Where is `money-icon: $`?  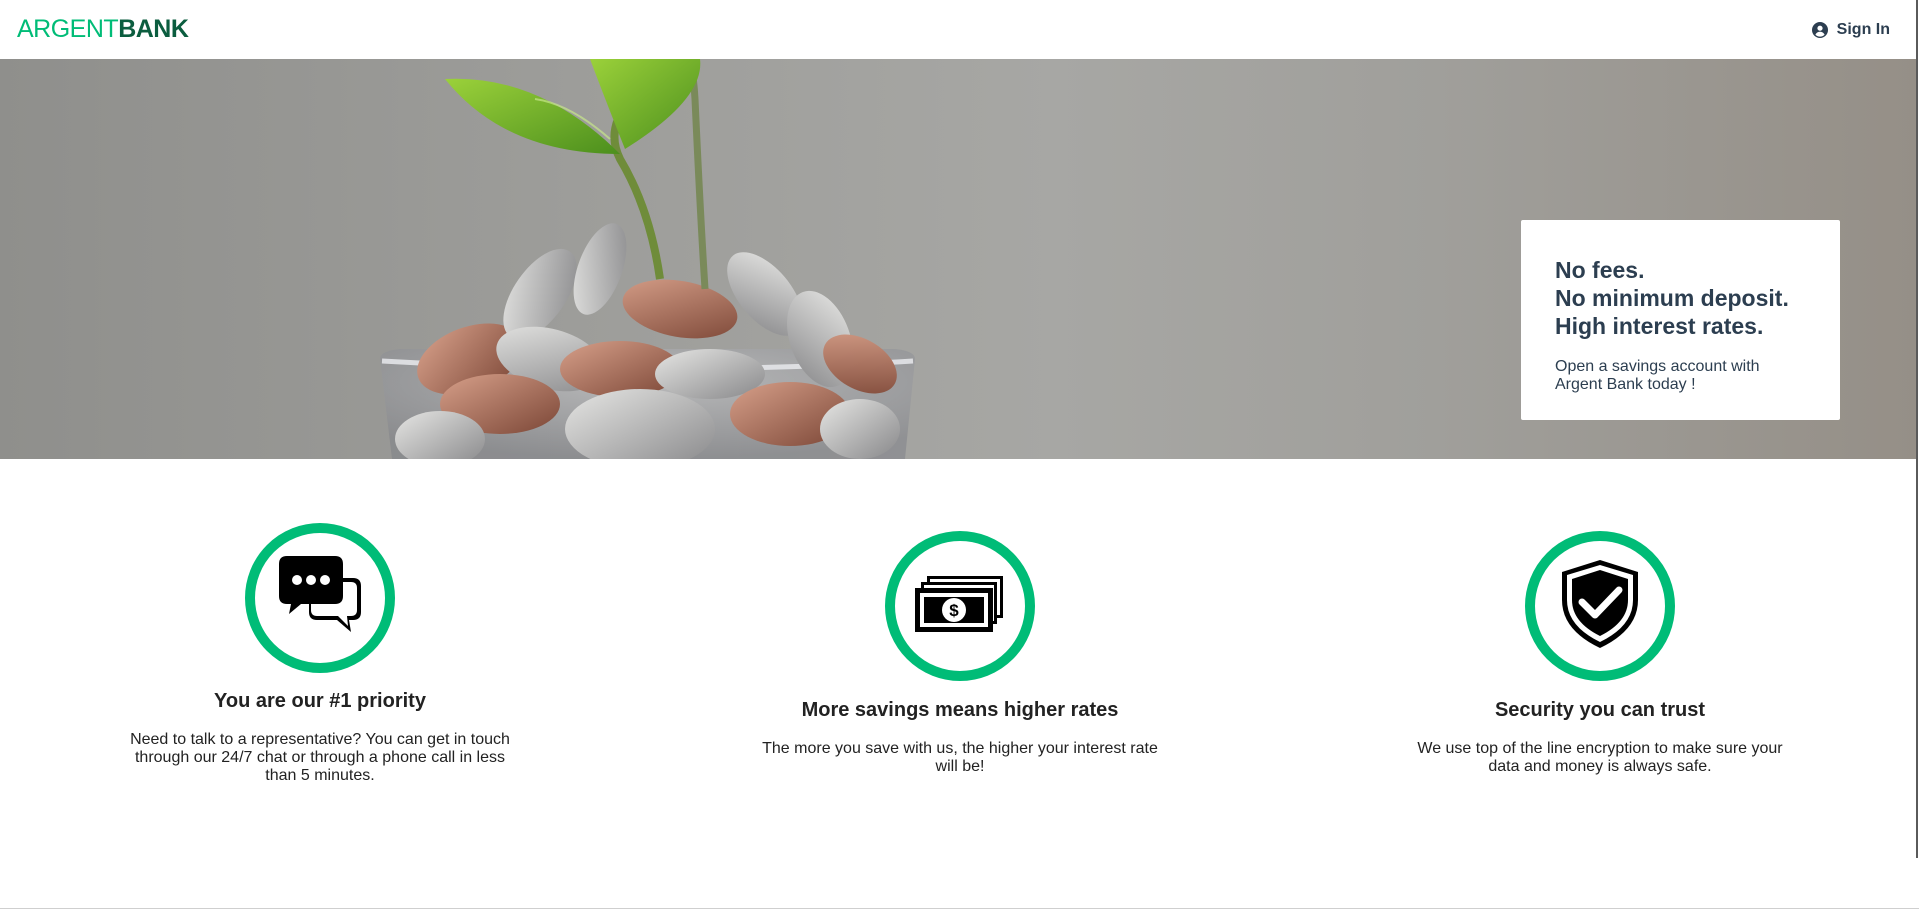
money-icon: $ is located at coordinates (960, 606).